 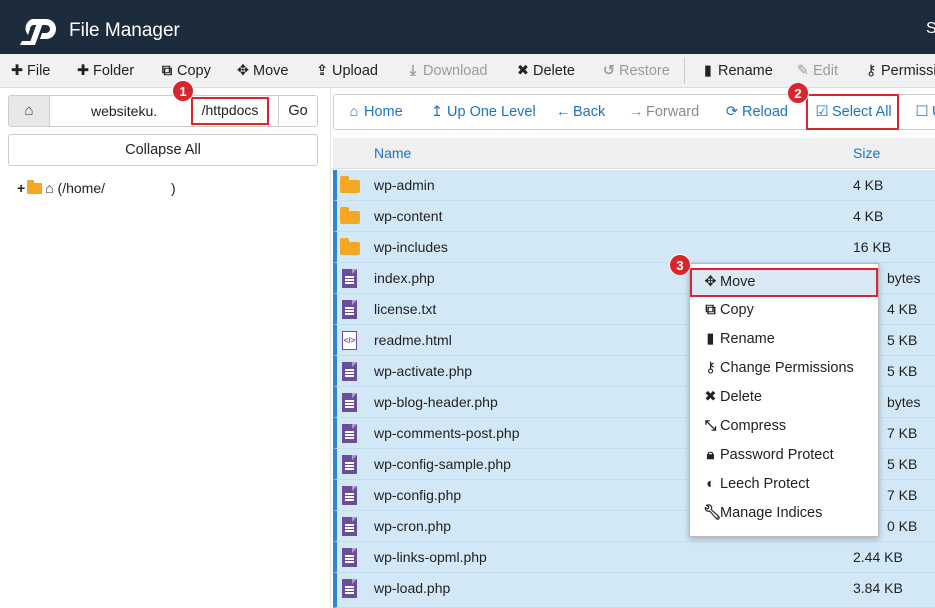 I want to click on new-file-button: ✚ File, so click(x=30, y=71).